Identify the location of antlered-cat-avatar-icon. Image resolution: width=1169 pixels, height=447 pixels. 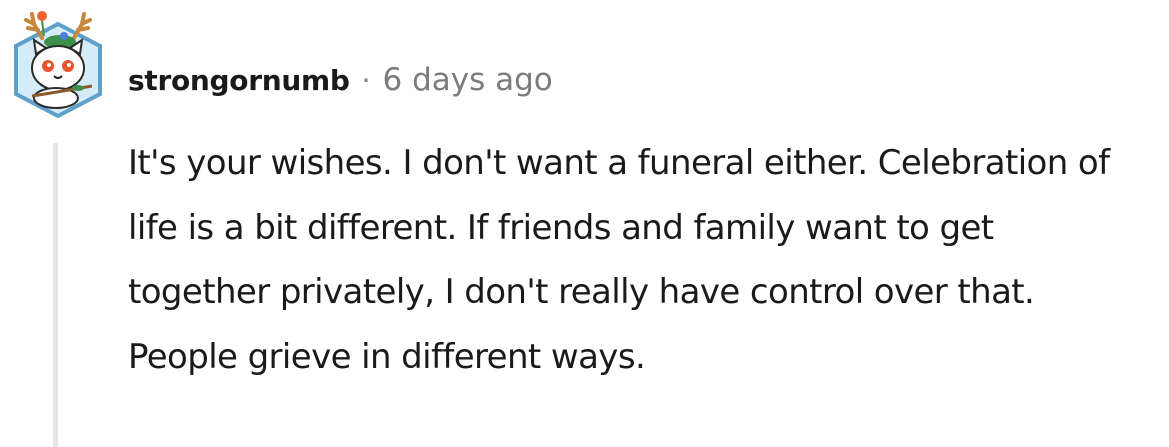
(58, 65).